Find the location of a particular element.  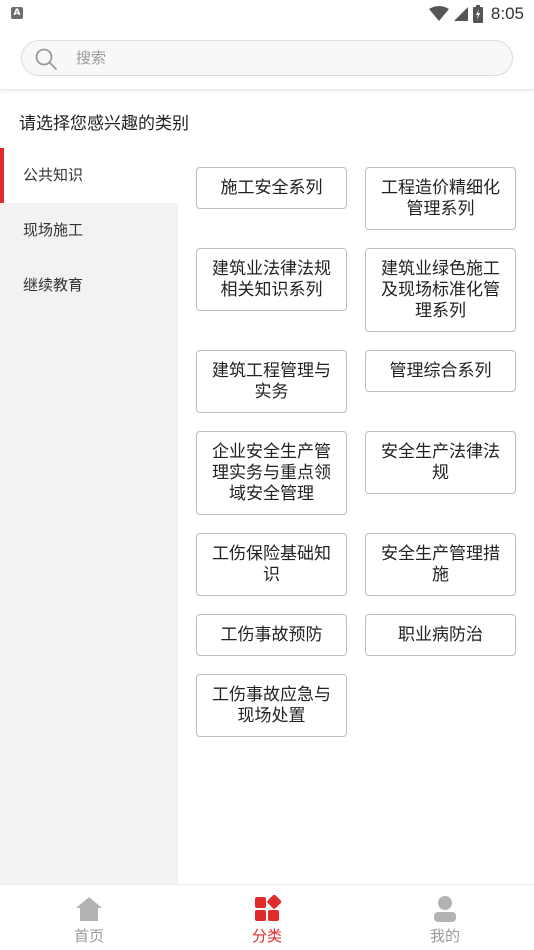

category-button: 工程造价精细化管理系列 is located at coordinates (440, 198).